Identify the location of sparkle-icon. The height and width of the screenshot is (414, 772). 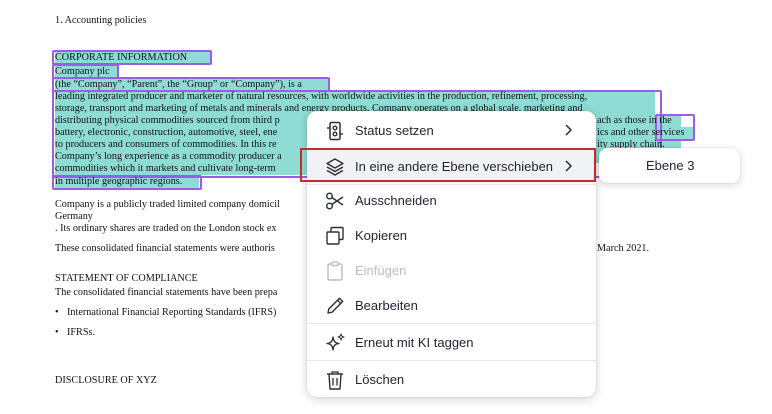
(335, 342).